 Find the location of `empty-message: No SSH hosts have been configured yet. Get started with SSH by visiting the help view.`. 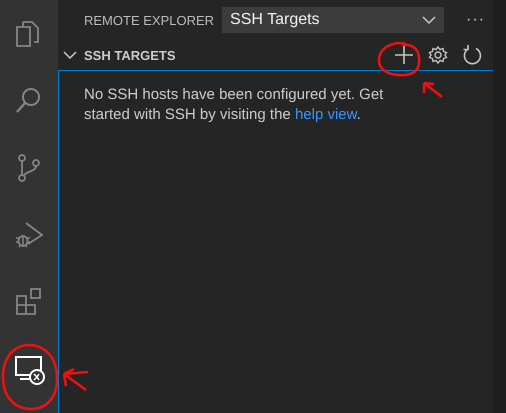

empty-message: No SSH hosts have been configured yet. Get started with SSH by visiting the help view. is located at coordinates (234, 105).